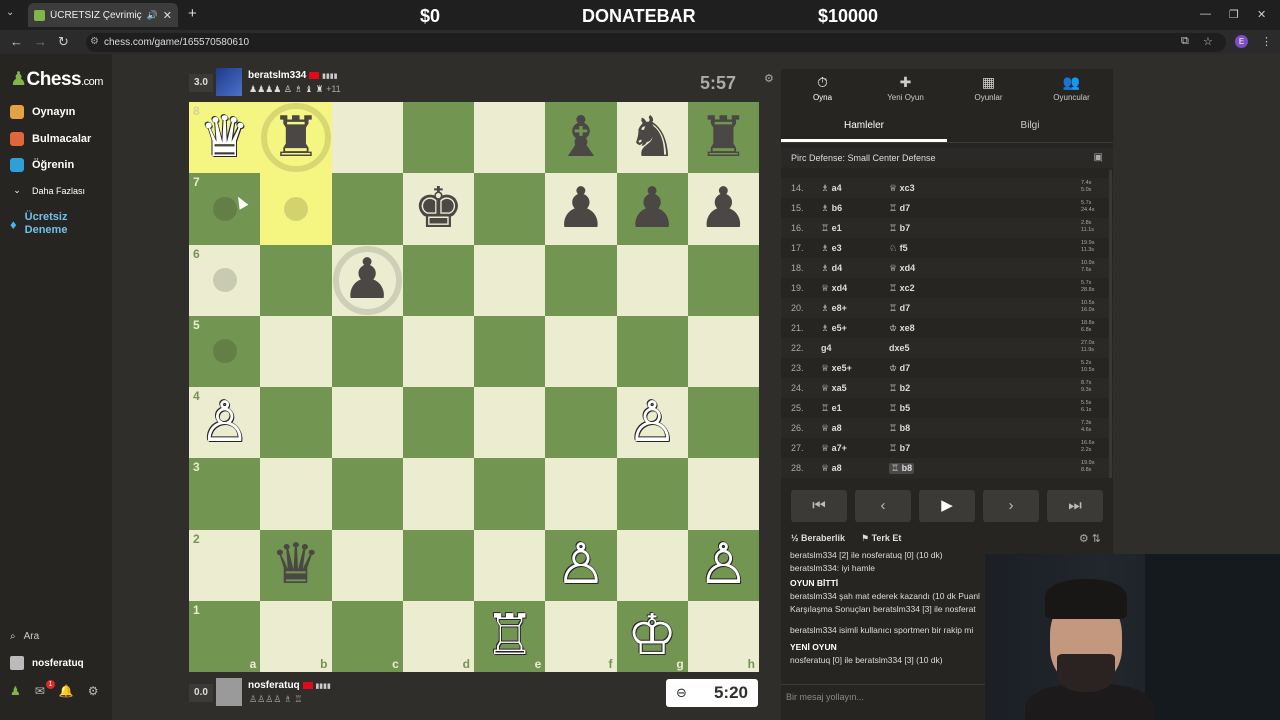 This screenshot has width=1280, height=720. I want to click on sidebar-item-learn: Öğrenin, so click(42, 165).